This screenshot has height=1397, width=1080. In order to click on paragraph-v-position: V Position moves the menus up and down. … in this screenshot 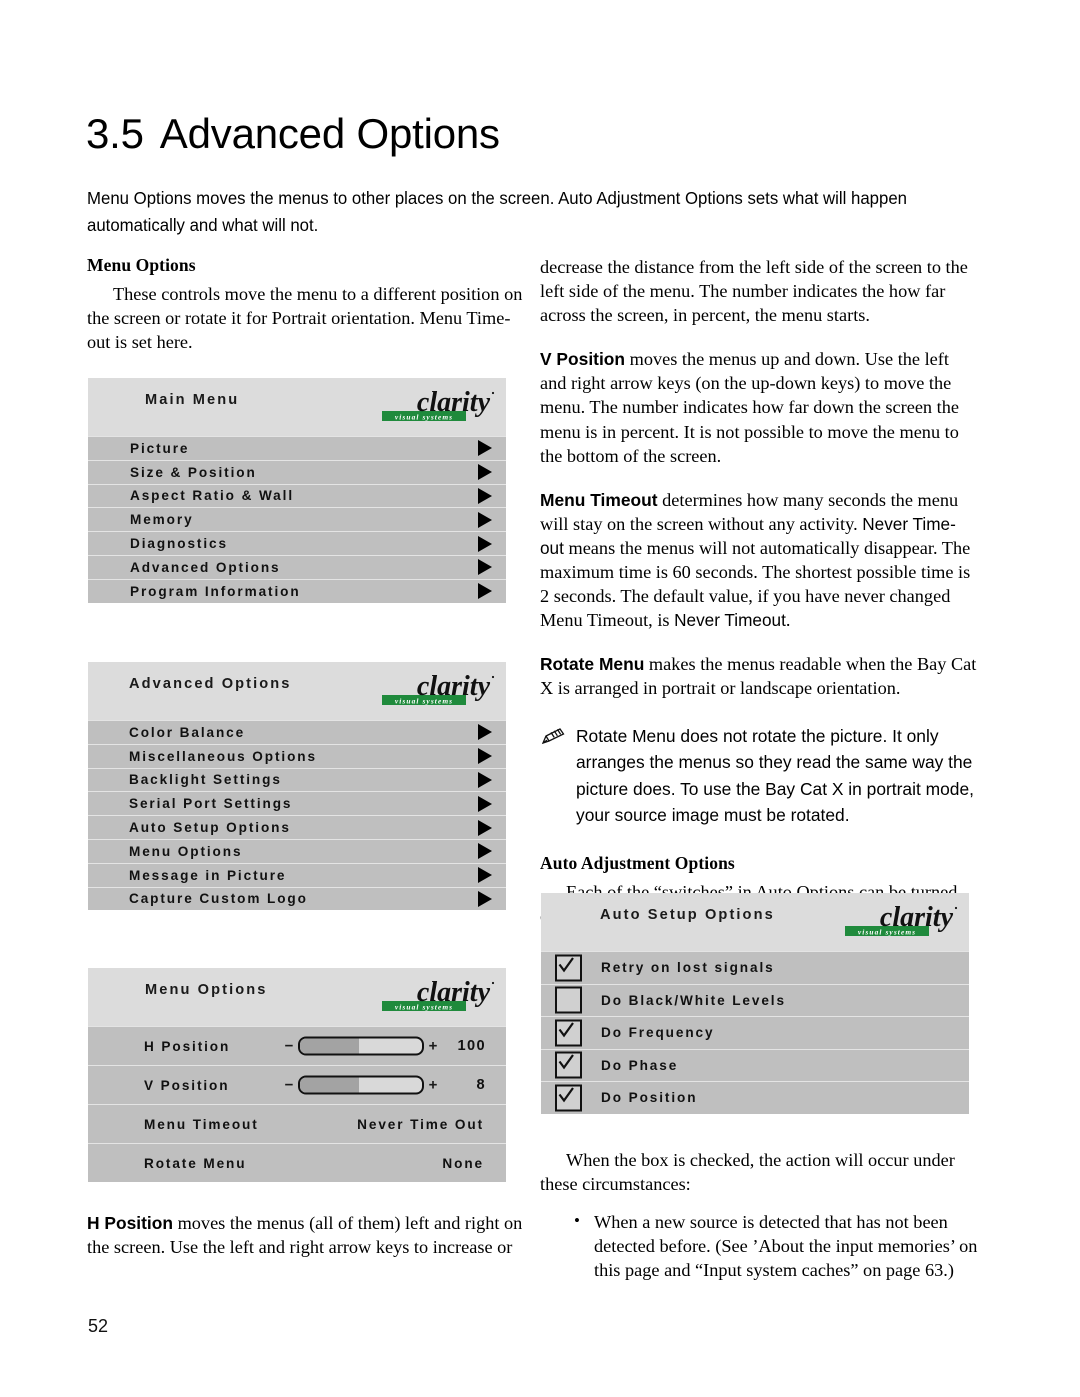, I will do `click(758, 407)`.